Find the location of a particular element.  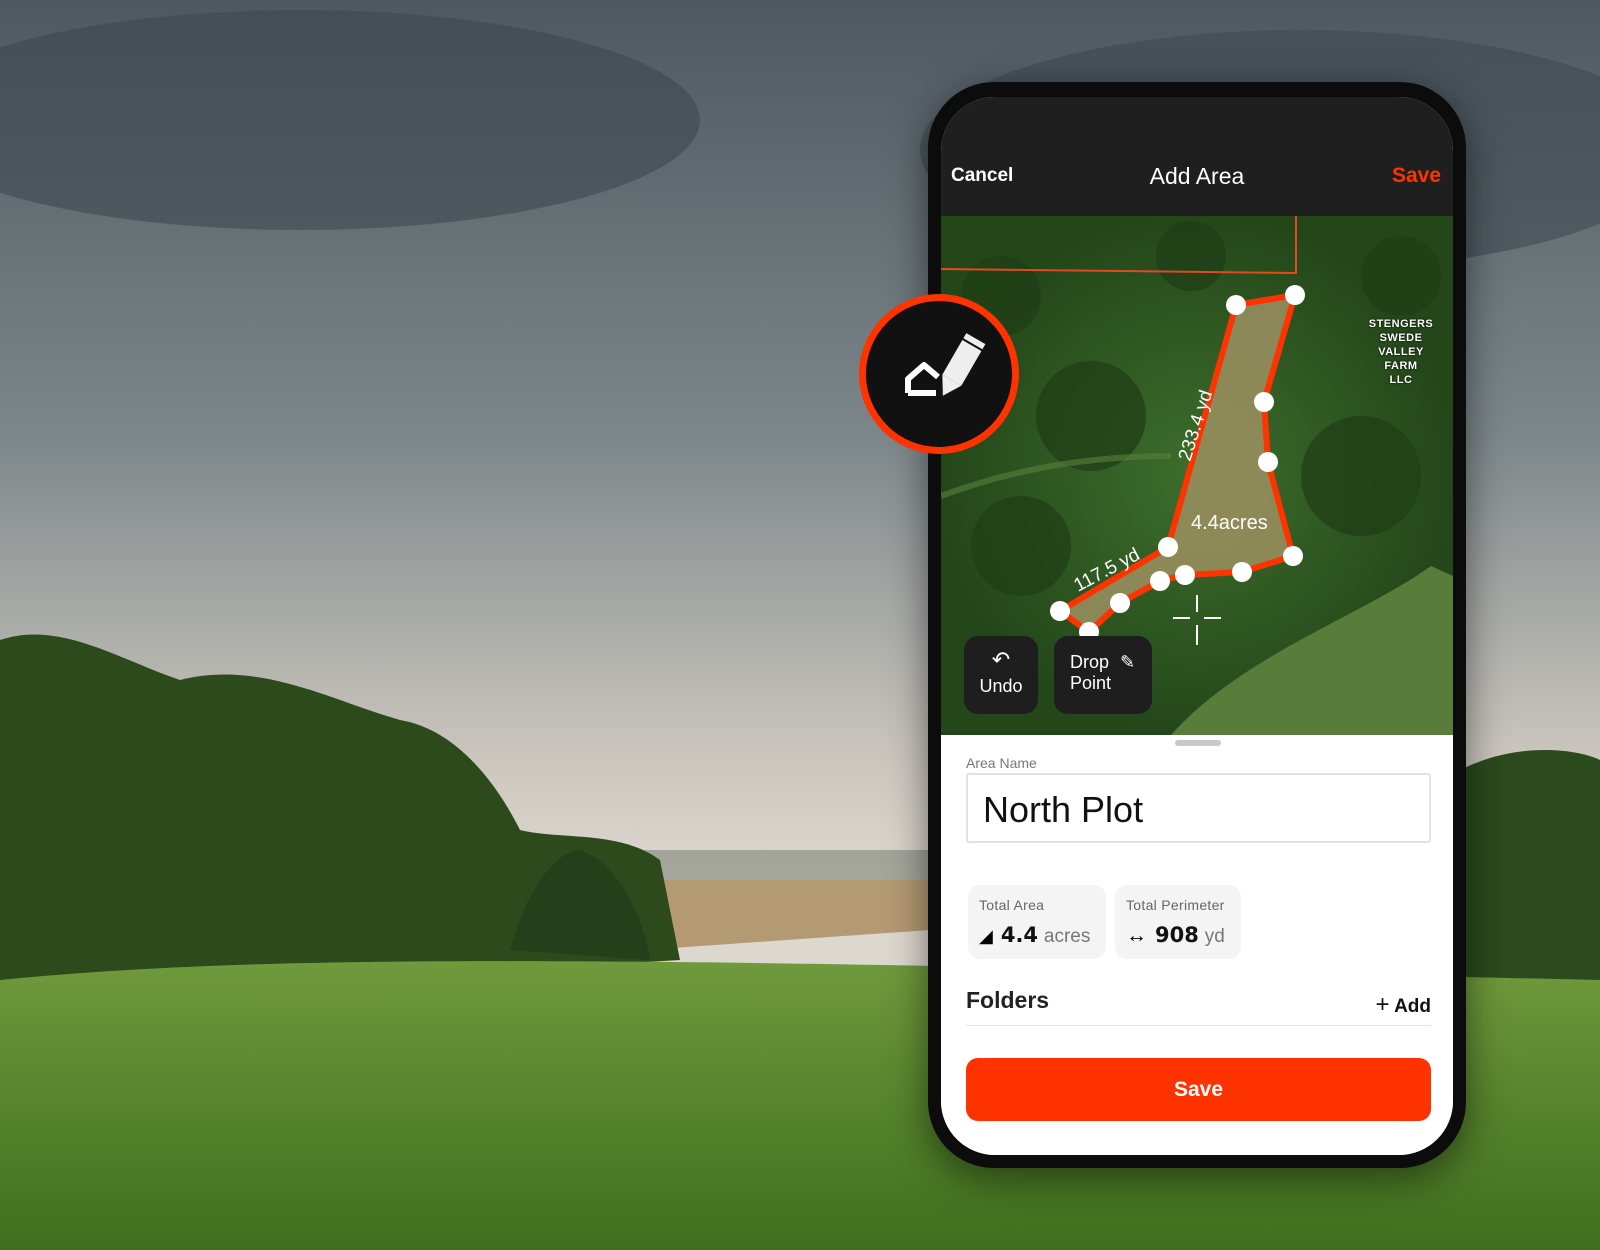

save-button: Save is located at coordinates (1198, 1089).